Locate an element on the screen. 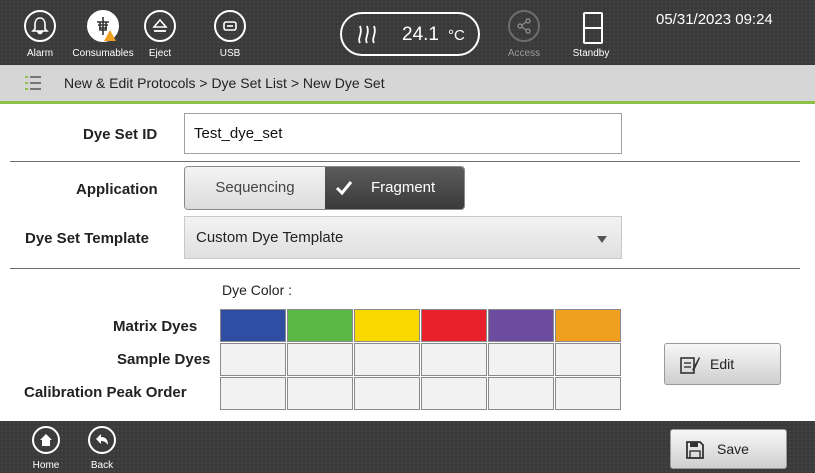  standby-icon is located at coordinates (593, 28).